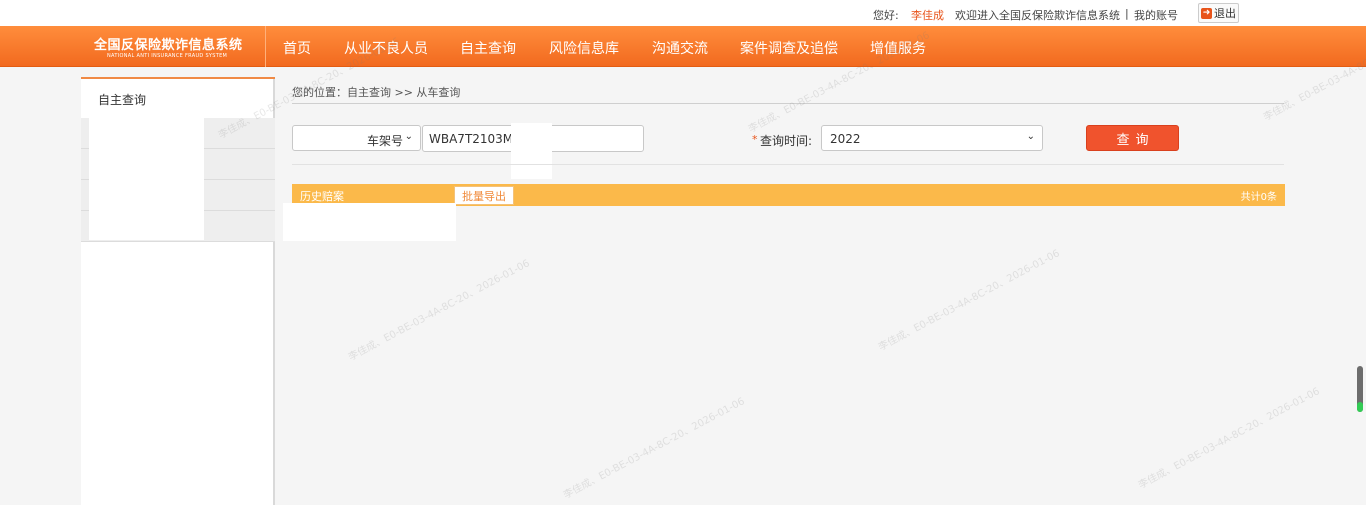 This screenshot has height=505, width=1366. What do you see at coordinates (886, 15) in the screenshot?
I see `greeting-text: 您好:` at bounding box center [886, 15].